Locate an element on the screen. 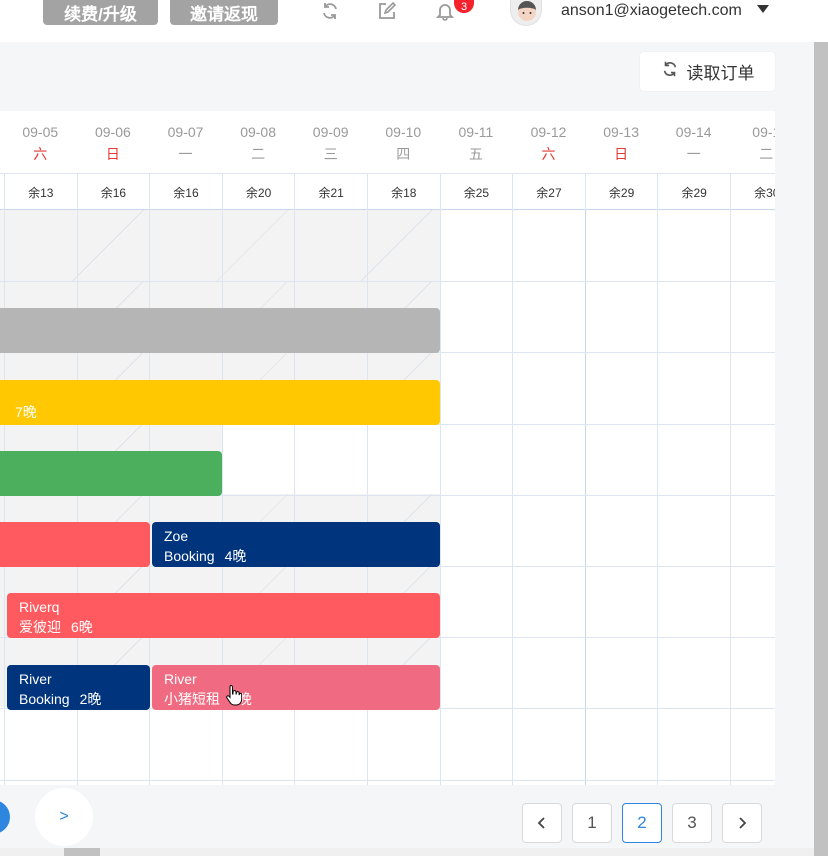 Image resolution: width=828 pixels, height=856 pixels. pagination-page-2: 2 is located at coordinates (642, 823).